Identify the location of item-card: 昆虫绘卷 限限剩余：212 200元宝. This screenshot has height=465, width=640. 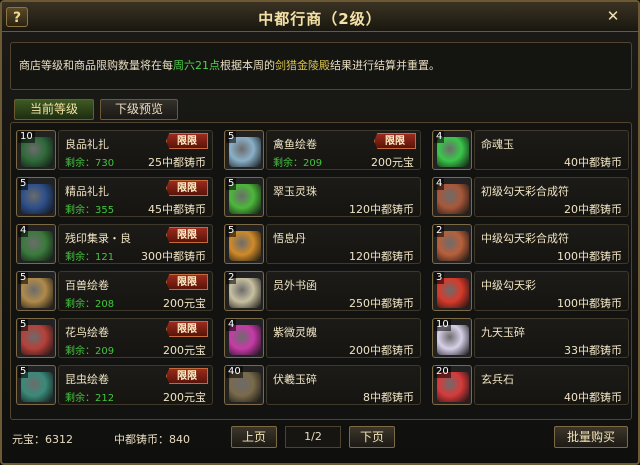
(135, 385).